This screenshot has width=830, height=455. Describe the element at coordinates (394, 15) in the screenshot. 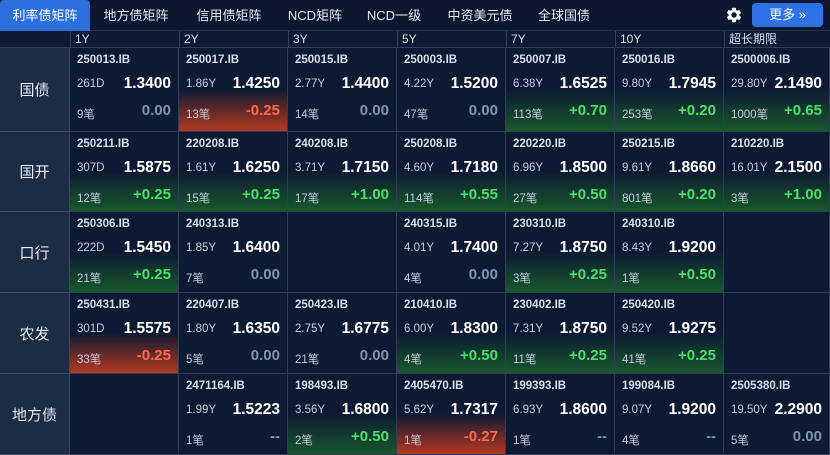

I see `tab-ncd-primary: NCD一级` at that location.